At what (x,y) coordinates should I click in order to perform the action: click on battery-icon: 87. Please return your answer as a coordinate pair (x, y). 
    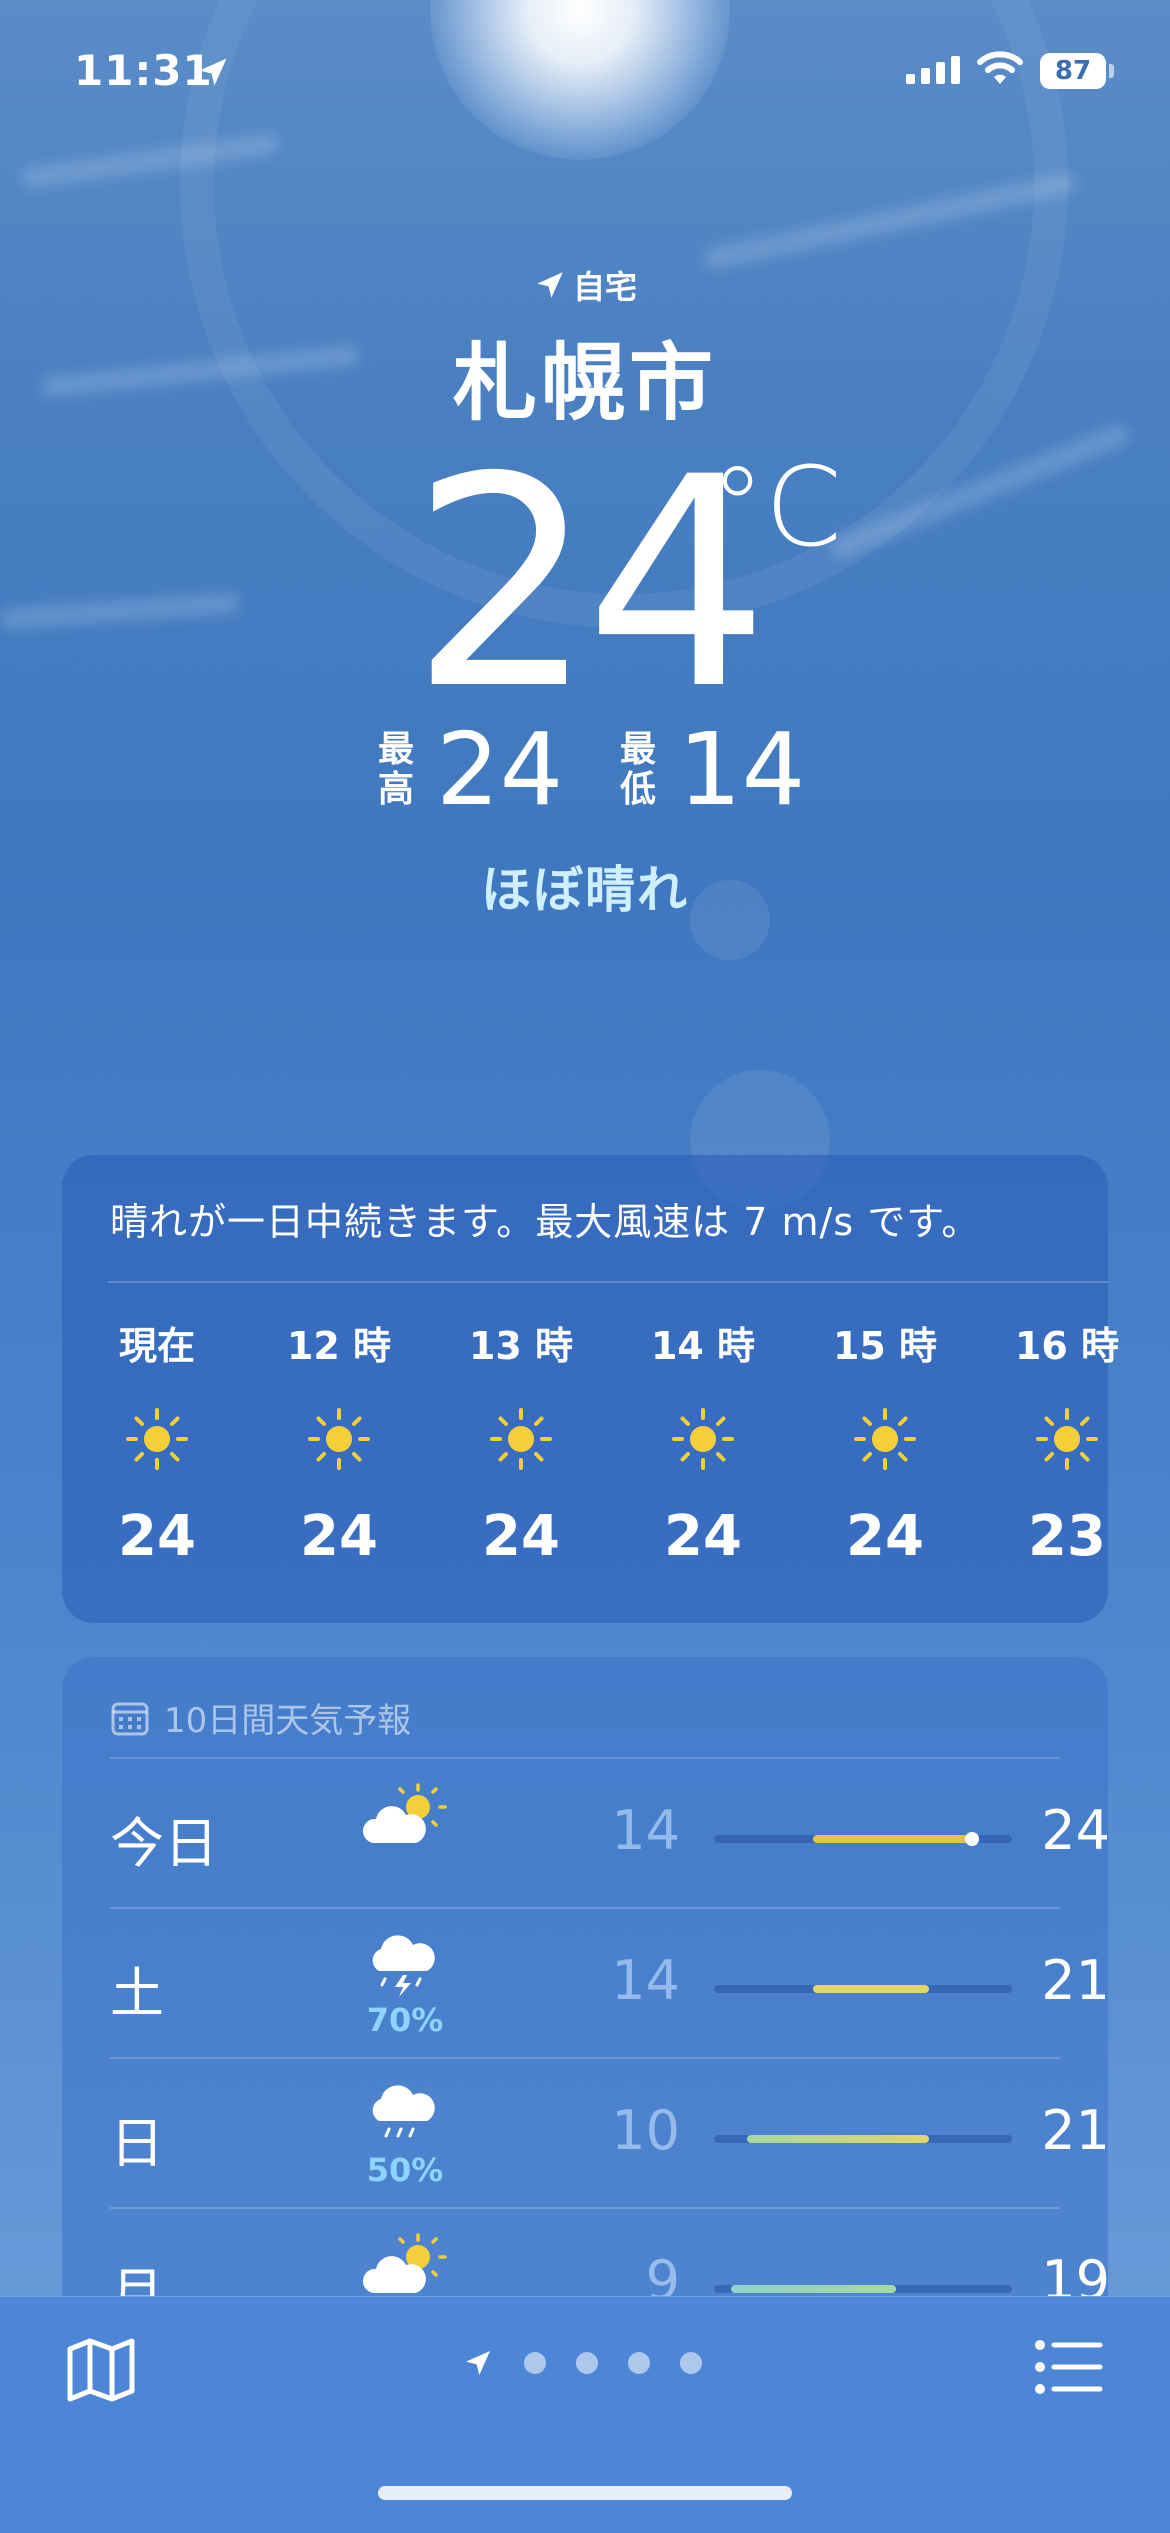
    Looking at the image, I should click on (1073, 71).